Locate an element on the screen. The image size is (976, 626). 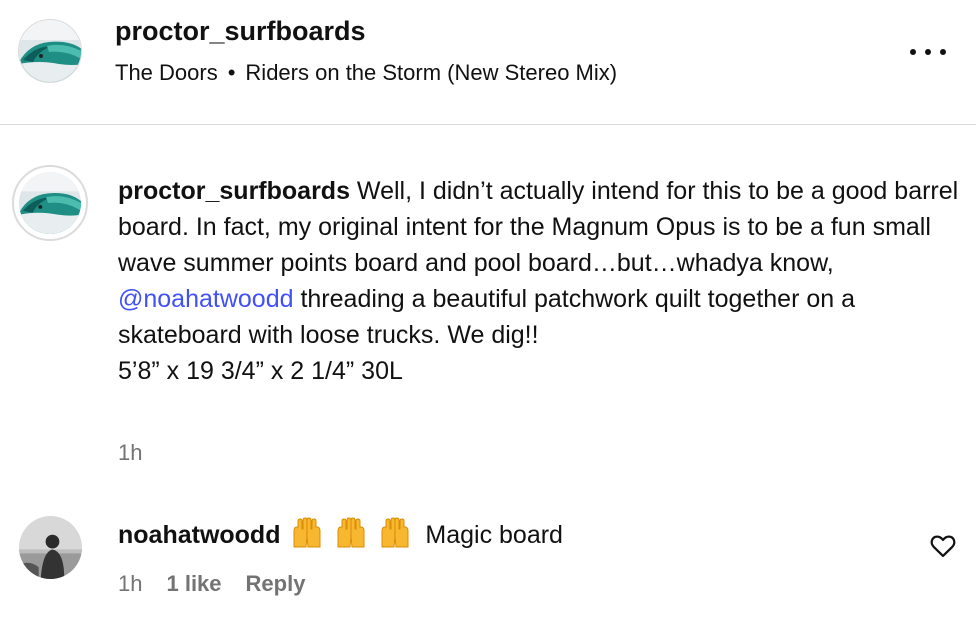
comment-timestamp: 1h is located at coordinates (130, 583).